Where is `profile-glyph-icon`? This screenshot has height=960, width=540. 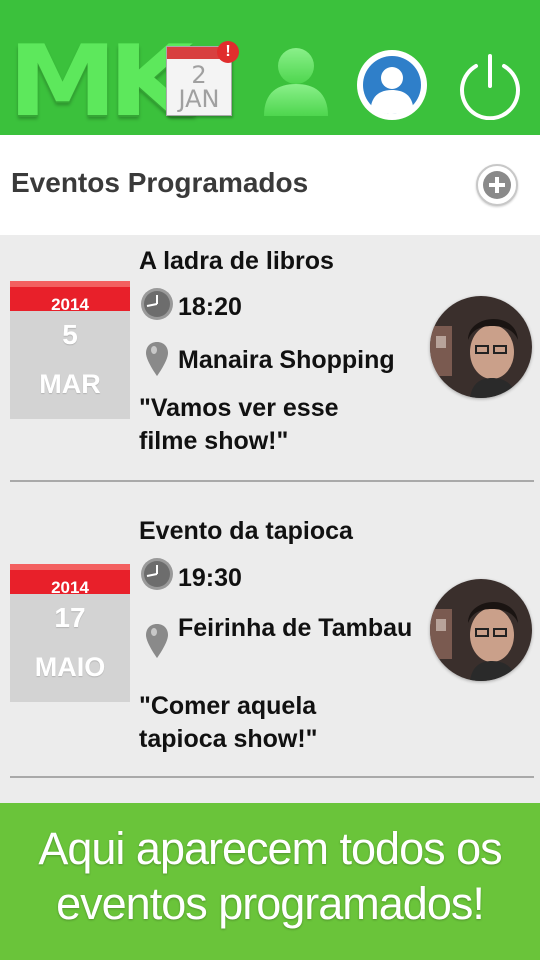
profile-glyph-icon is located at coordinates (392, 85).